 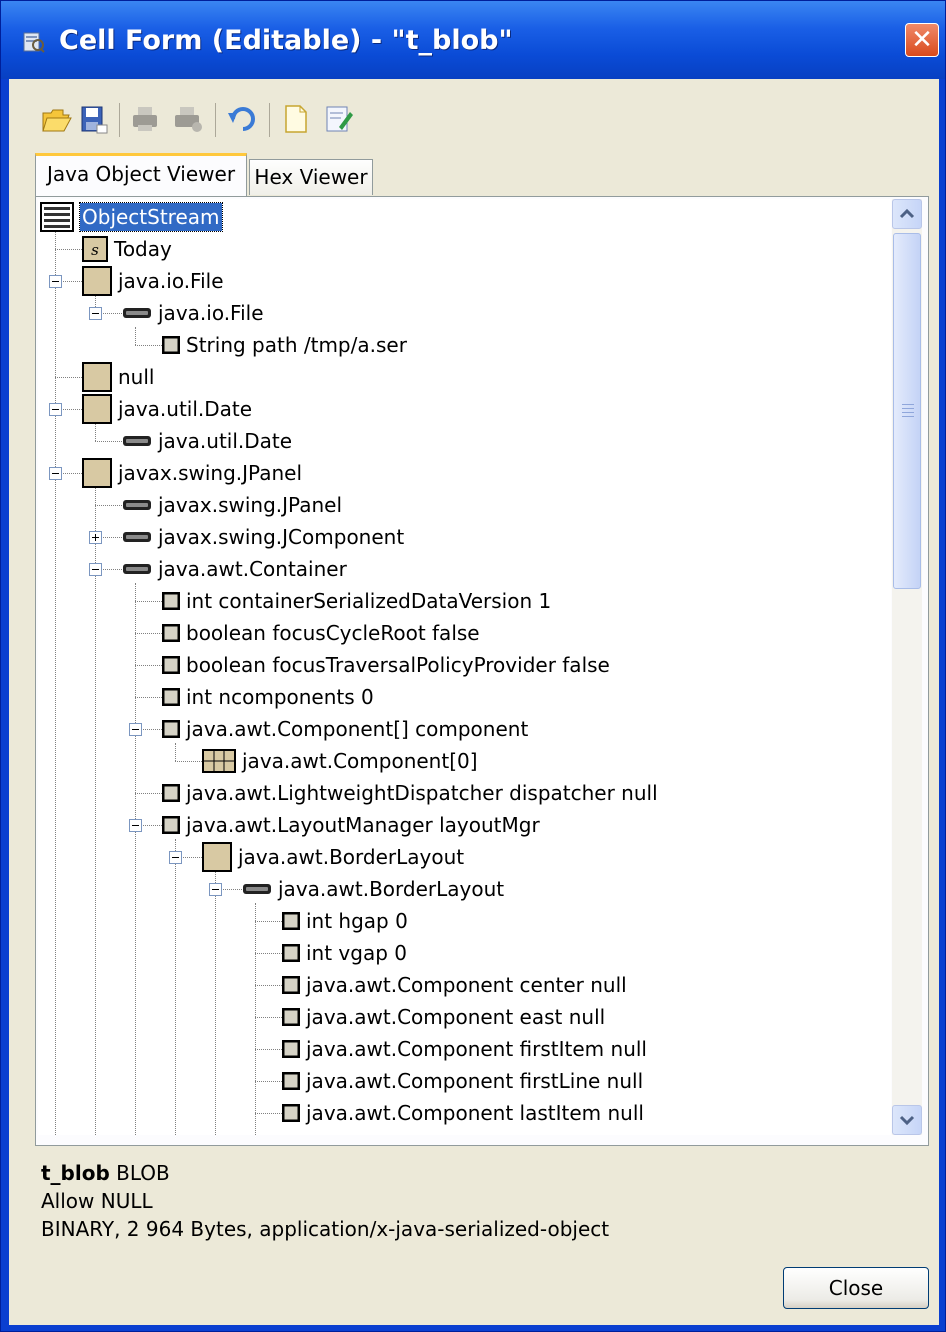 What do you see at coordinates (171, 281) in the screenshot?
I see `tree-node-label: java.io.File` at bounding box center [171, 281].